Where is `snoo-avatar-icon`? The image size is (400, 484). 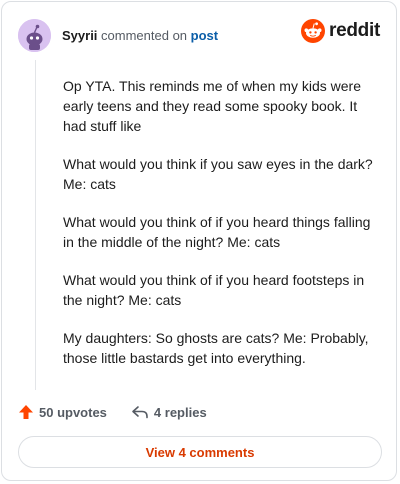 snoo-avatar-icon is located at coordinates (34, 35).